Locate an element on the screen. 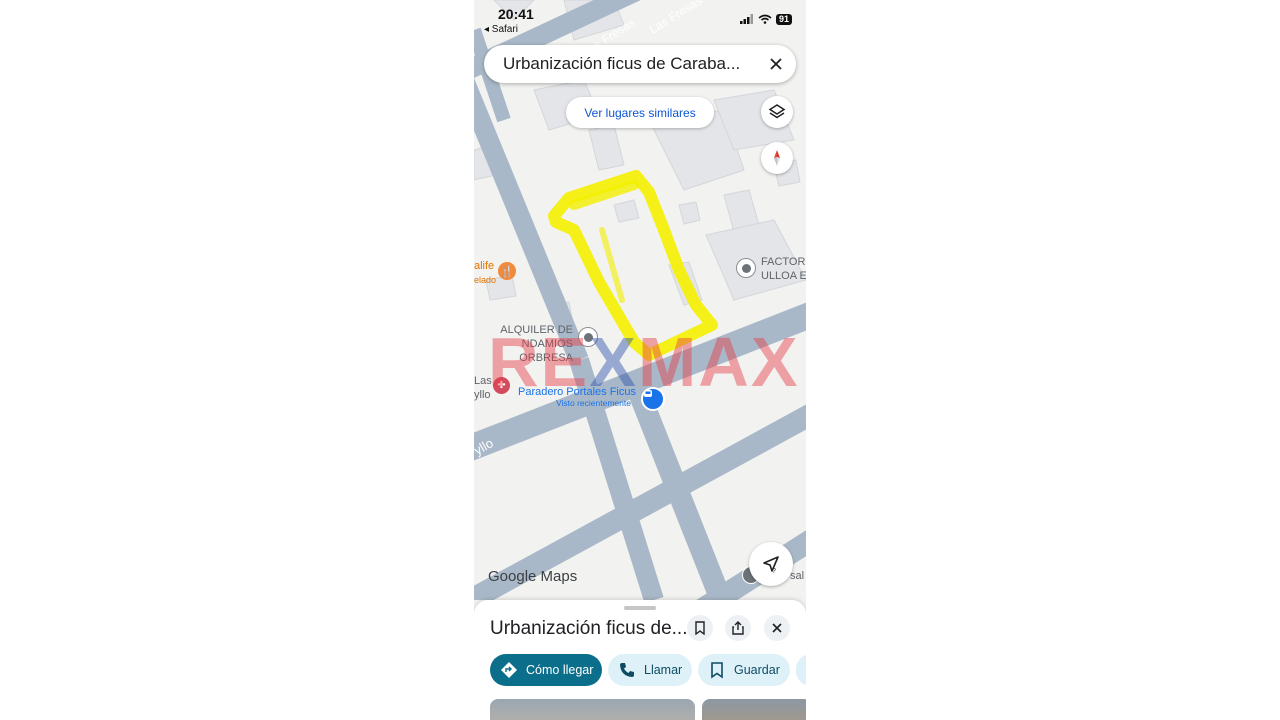 Image resolution: width=1280 pixels, height=720 pixels. back-to-safari: ◂ Safari is located at coordinates (501, 29).